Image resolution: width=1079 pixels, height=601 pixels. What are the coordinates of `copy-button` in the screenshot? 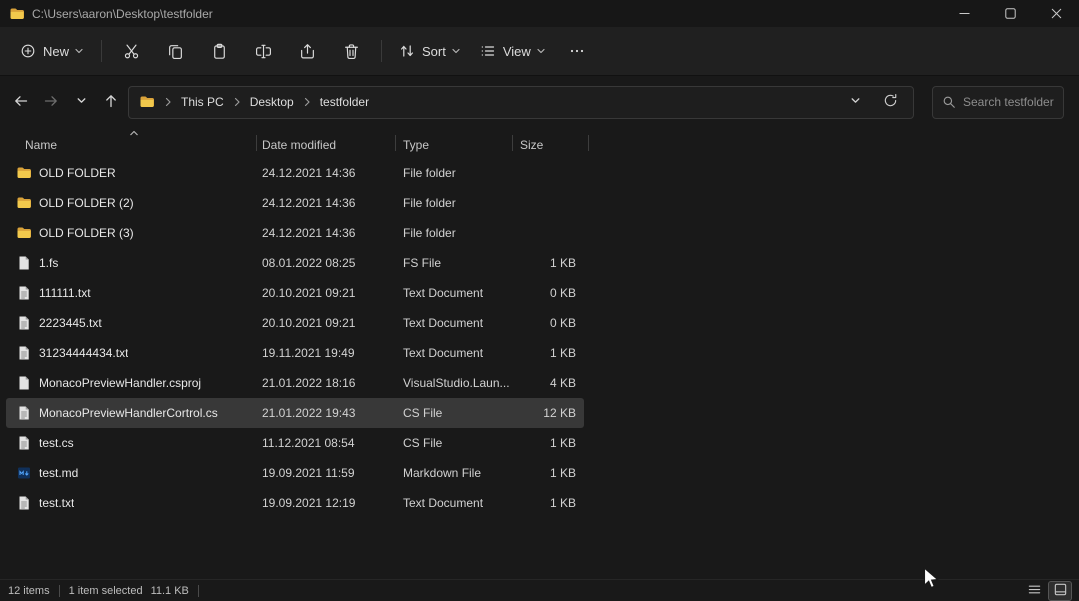 It's located at (175, 51).